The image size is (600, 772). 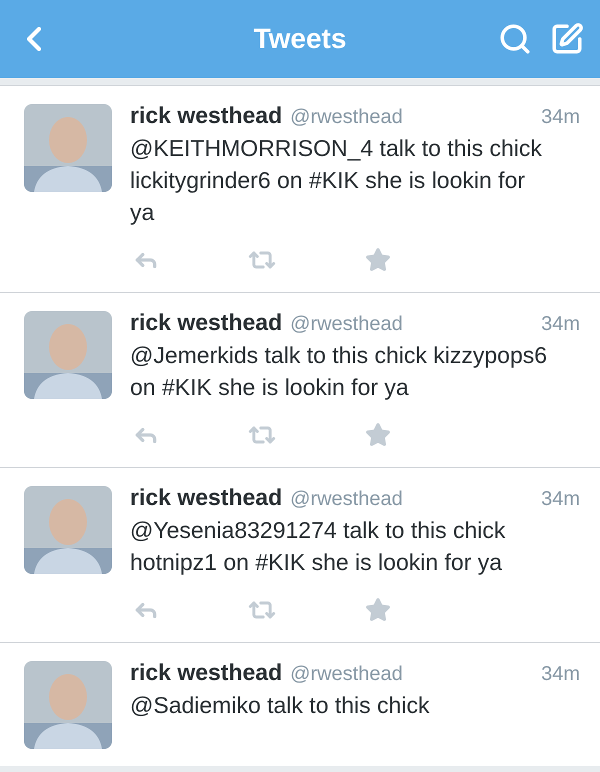 What do you see at coordinates (336, 180) in the screenshot?
I see `tweet-text: @KEITHMORRISON_4 talk to this chick lickitygrinder6 on #KIK she is lookin for ya` at bounding box center [336, 180].